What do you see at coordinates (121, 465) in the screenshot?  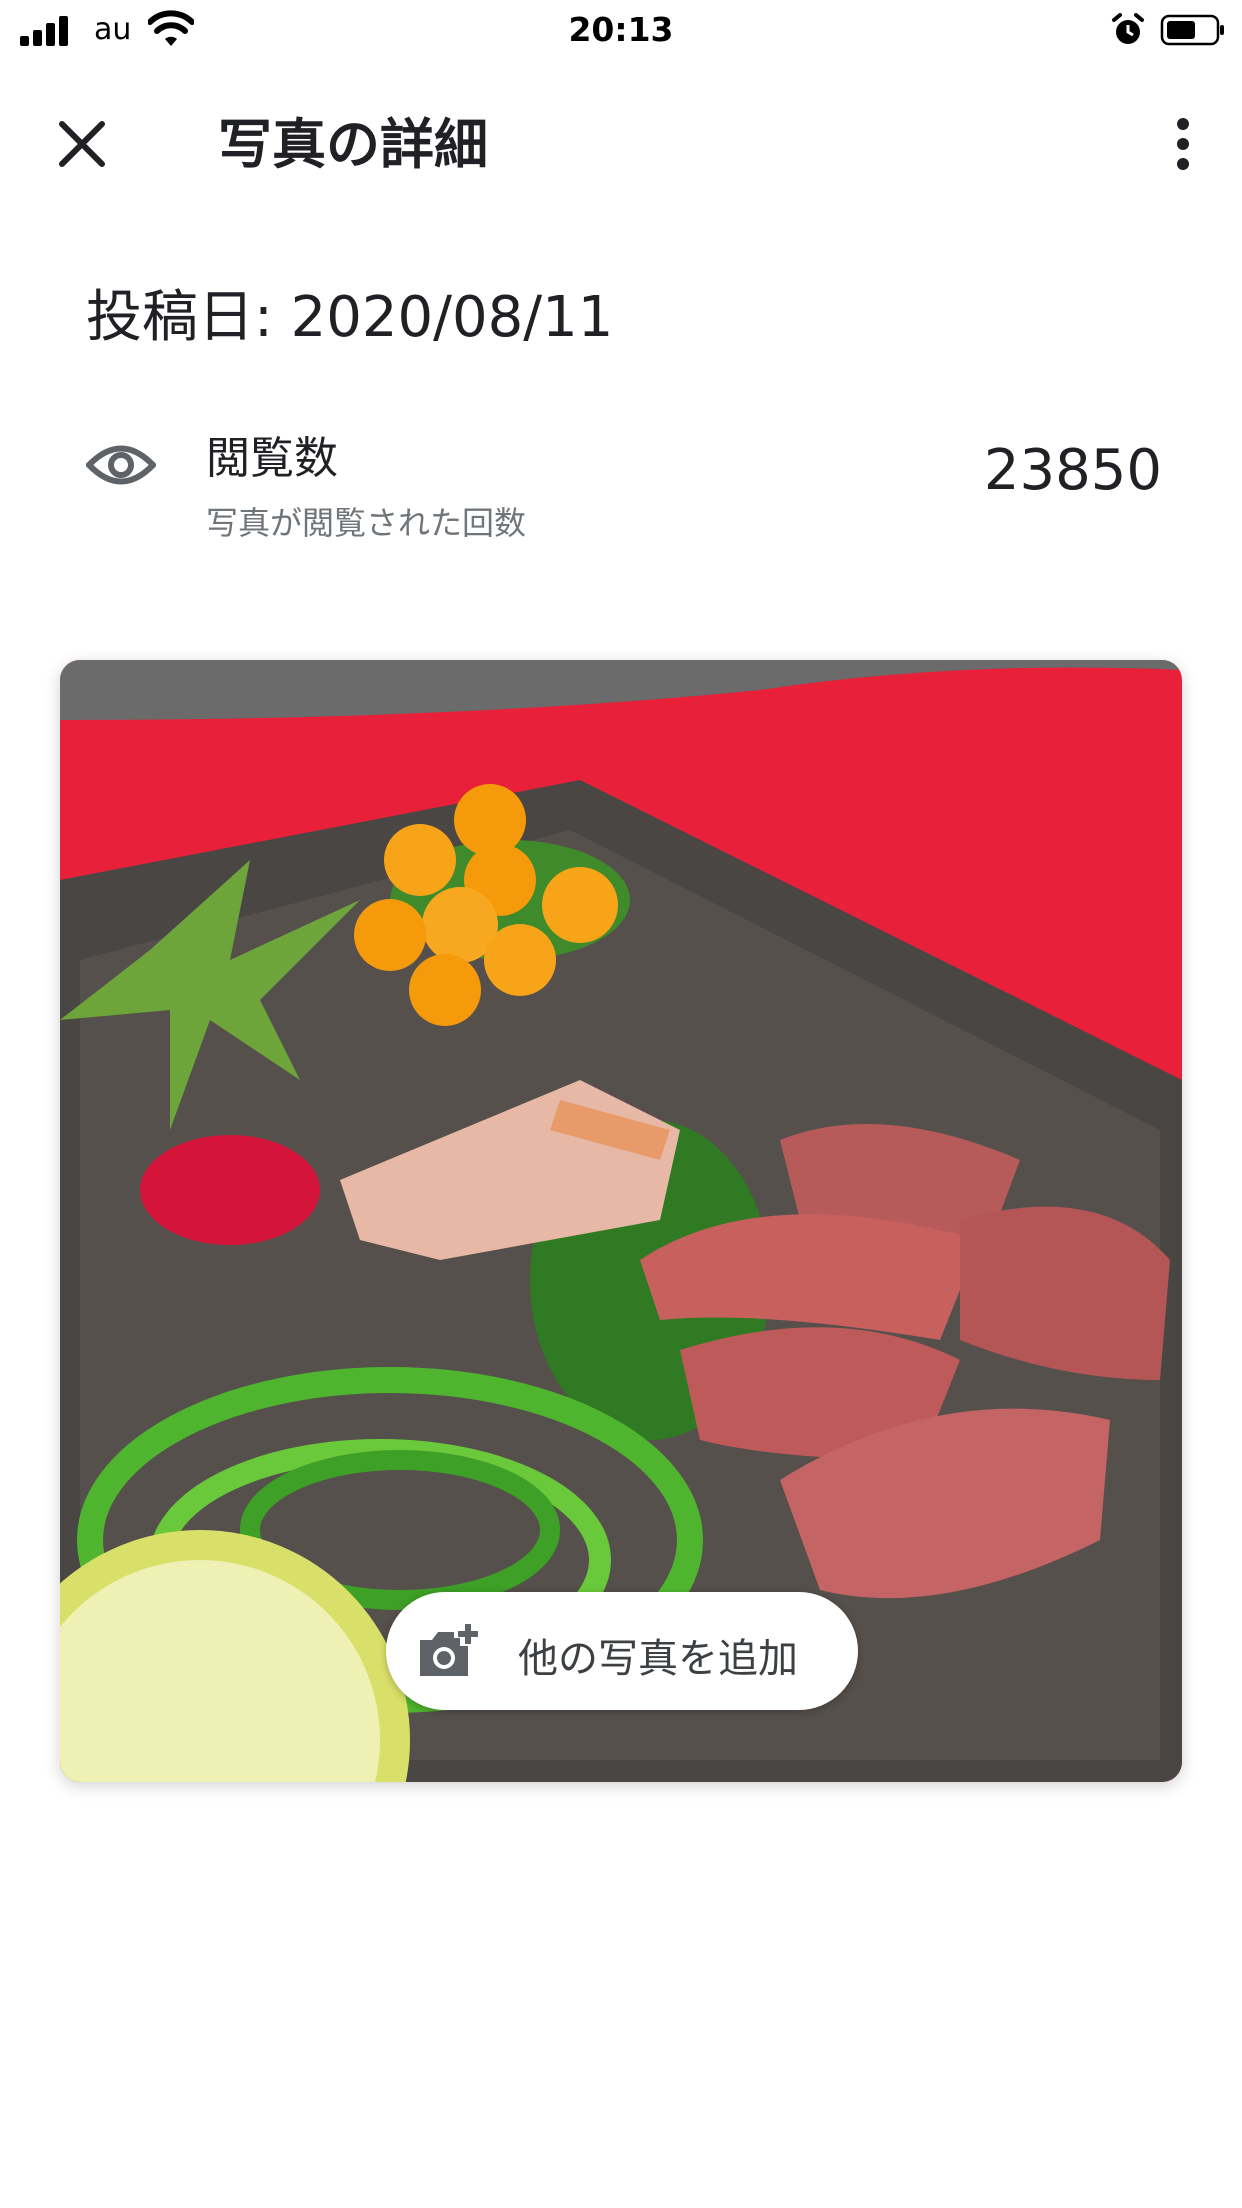 I see `eye-icon` at bounding box center [121, 465].